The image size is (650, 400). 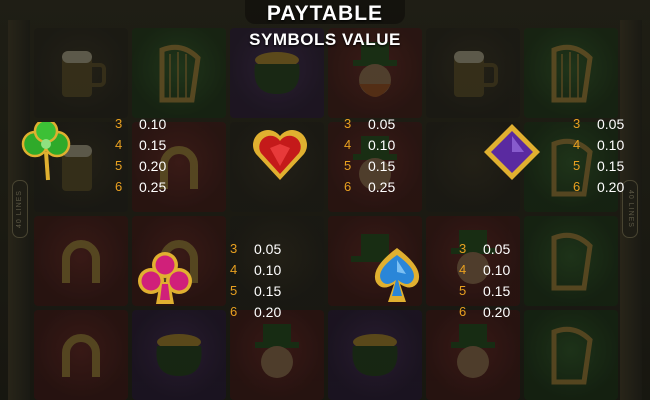 What do you see at coordinates (280, 155) in the screenshot?
I see `heart-gem-icon` at bounding box center [280, 155].